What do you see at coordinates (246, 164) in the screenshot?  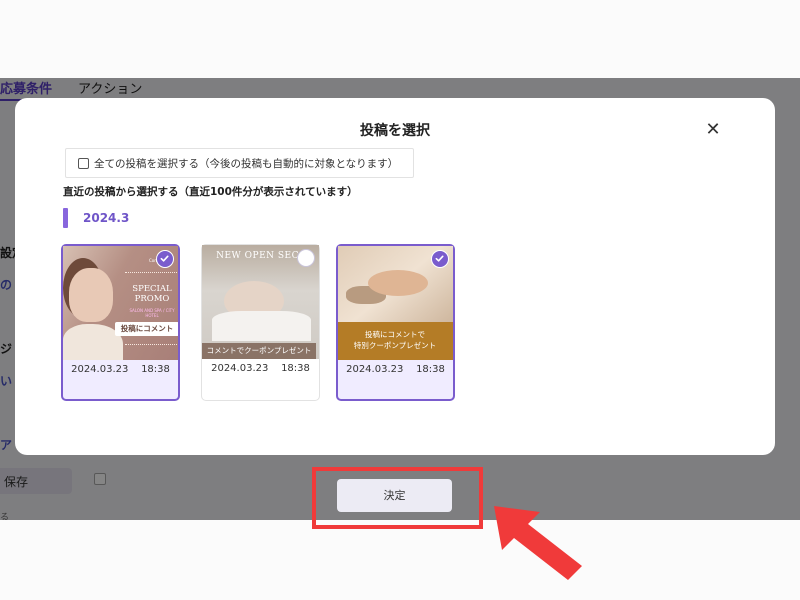 I see `select-all-label: 全ての投稿を選択する（今後の投稿も自動的に対象となります）` at bounding box center [246, 164].